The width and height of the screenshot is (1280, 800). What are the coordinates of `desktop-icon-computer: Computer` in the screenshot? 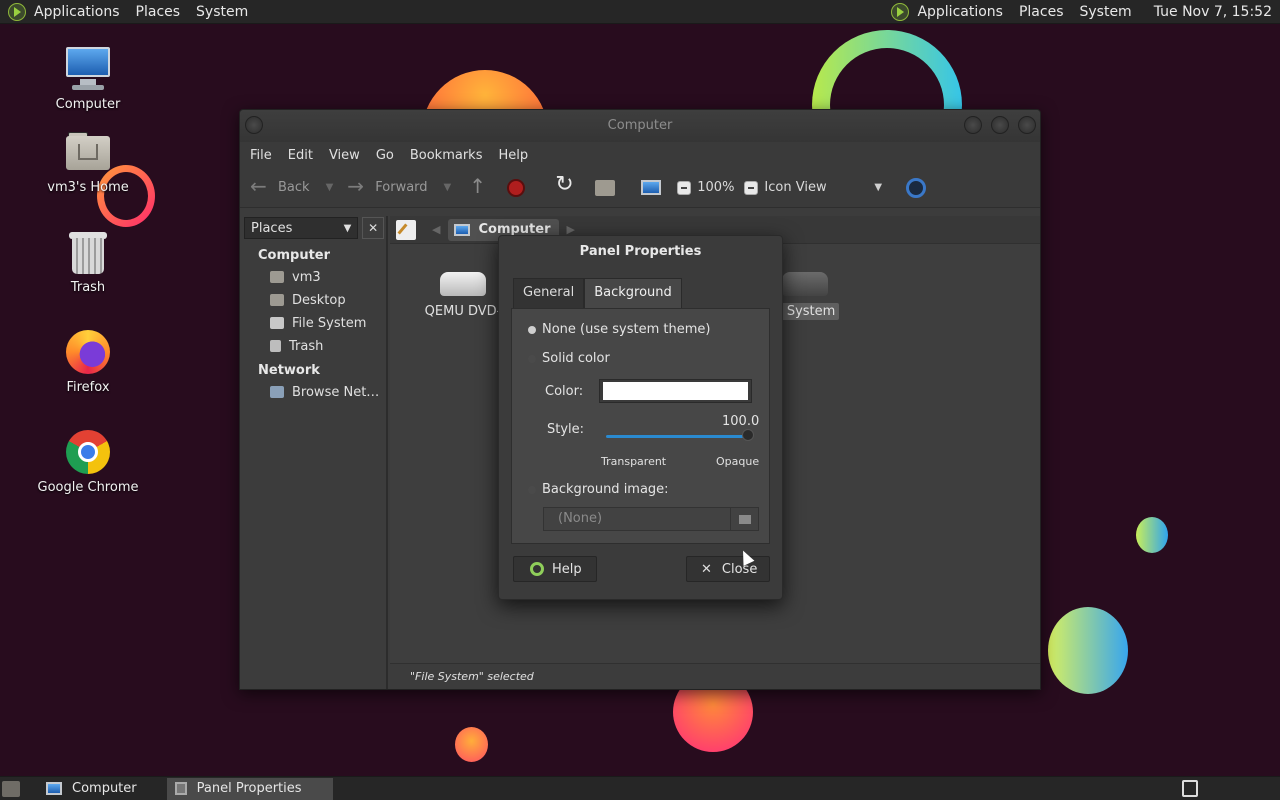 It's located at (88, 78).